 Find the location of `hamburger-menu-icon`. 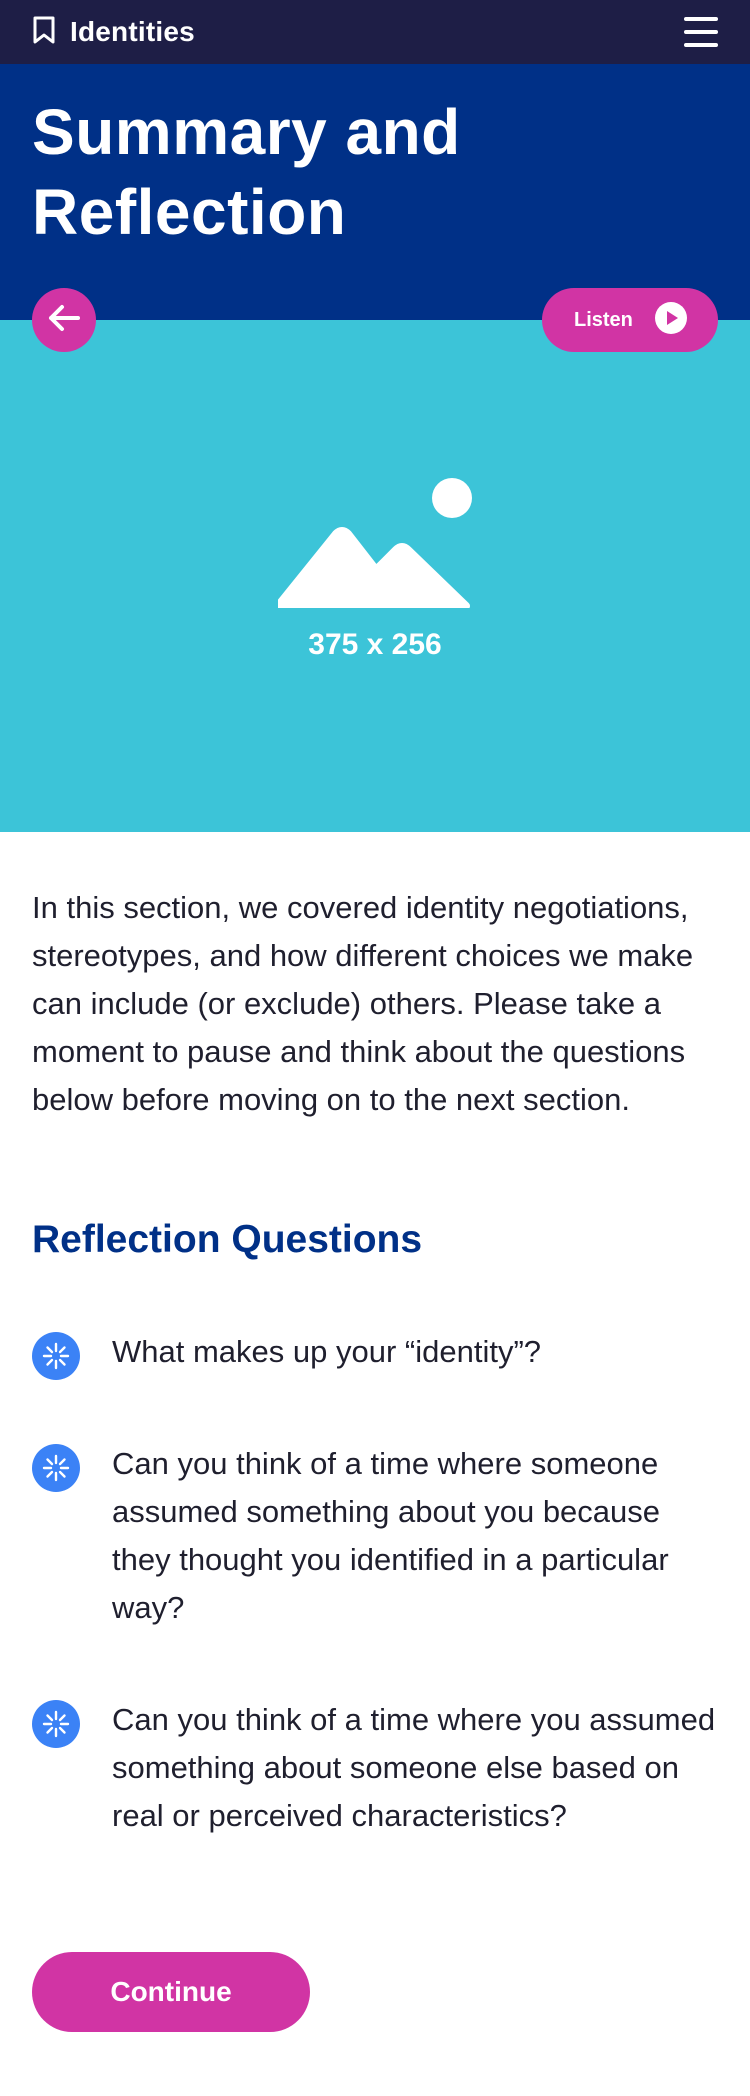

hamburger-menu-icon is located at coordinates (701, 32).